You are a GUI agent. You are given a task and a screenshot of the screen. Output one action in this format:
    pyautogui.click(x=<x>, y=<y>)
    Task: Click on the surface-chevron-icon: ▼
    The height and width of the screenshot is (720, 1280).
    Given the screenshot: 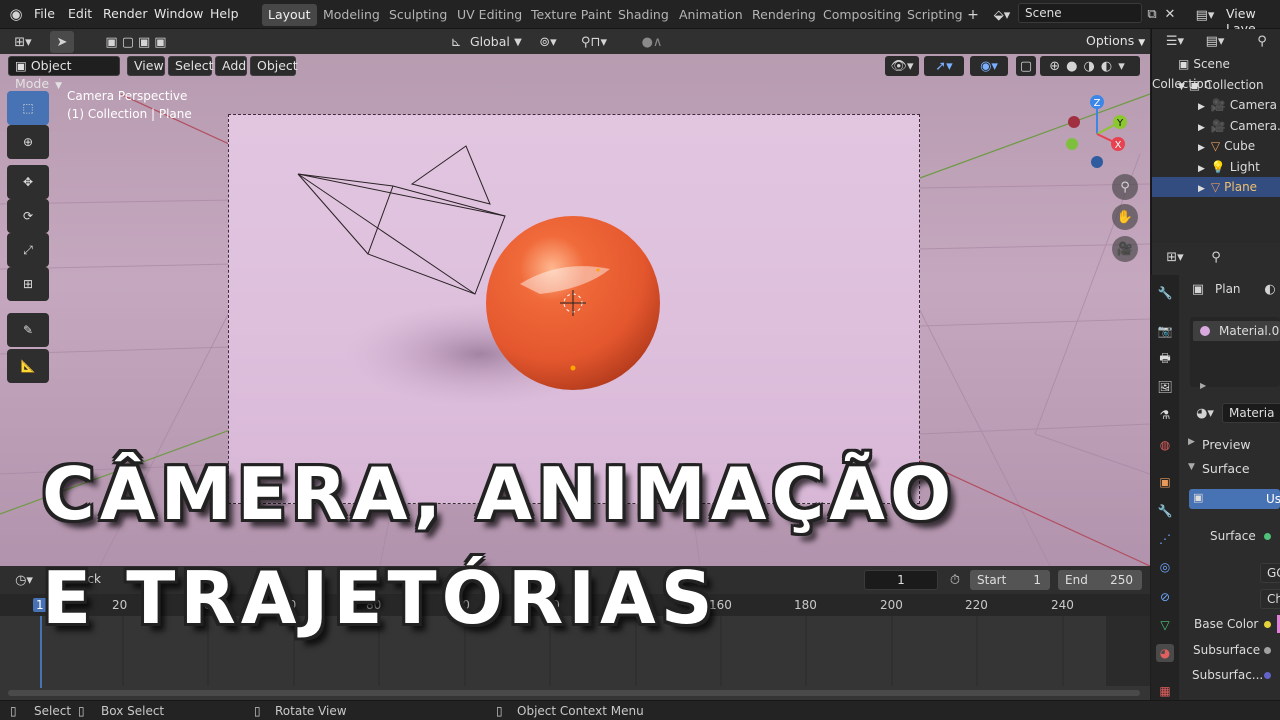 What is the action you would take?
    pyautogui.click(x=1191, y=467)
    